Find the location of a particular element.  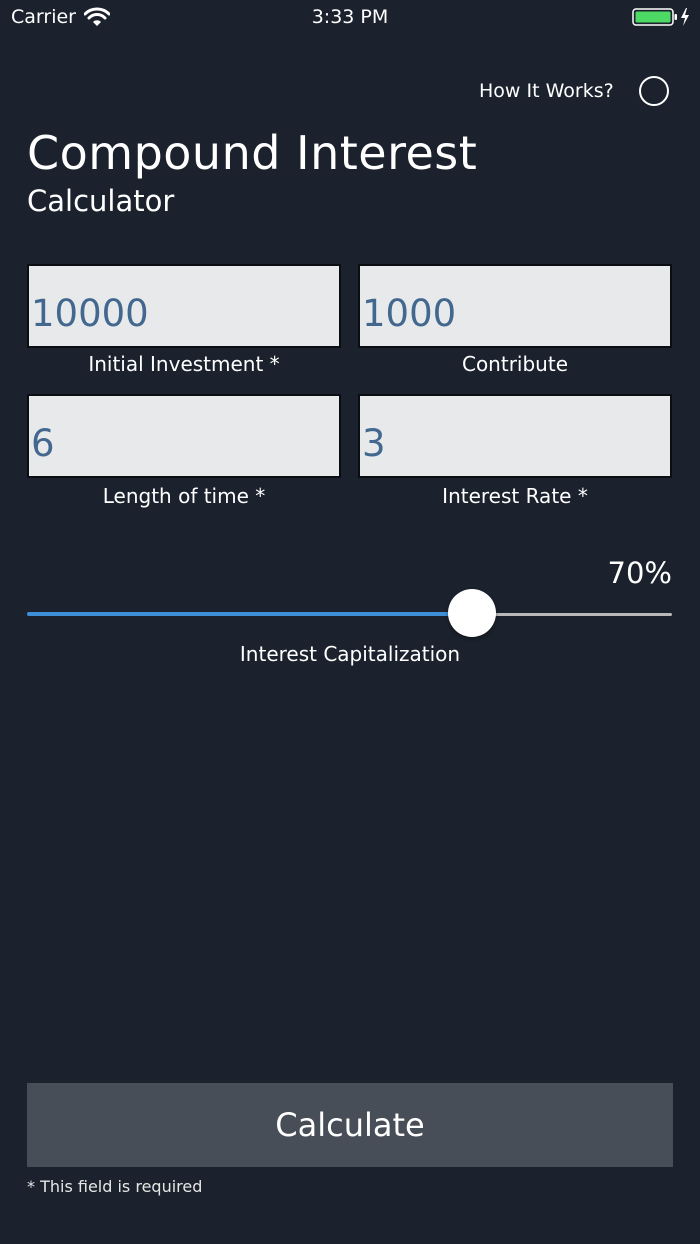

slider-thumb is located at coordinates (472, 613).